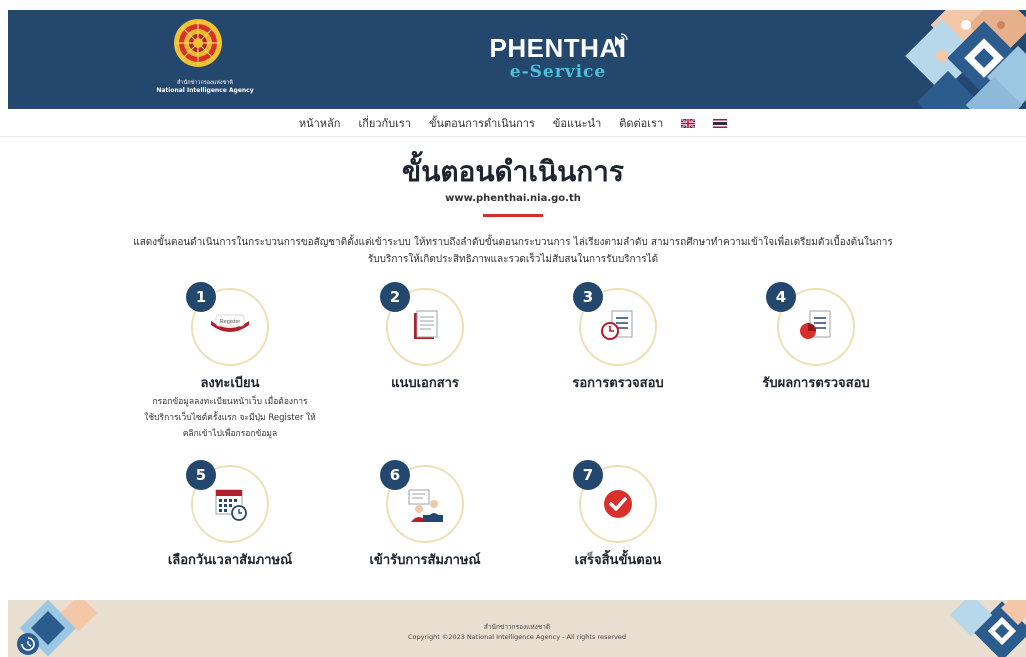  Describe the element at coordinates (618, 504) in the screenshot. I see `check-circle-icon` at that location.